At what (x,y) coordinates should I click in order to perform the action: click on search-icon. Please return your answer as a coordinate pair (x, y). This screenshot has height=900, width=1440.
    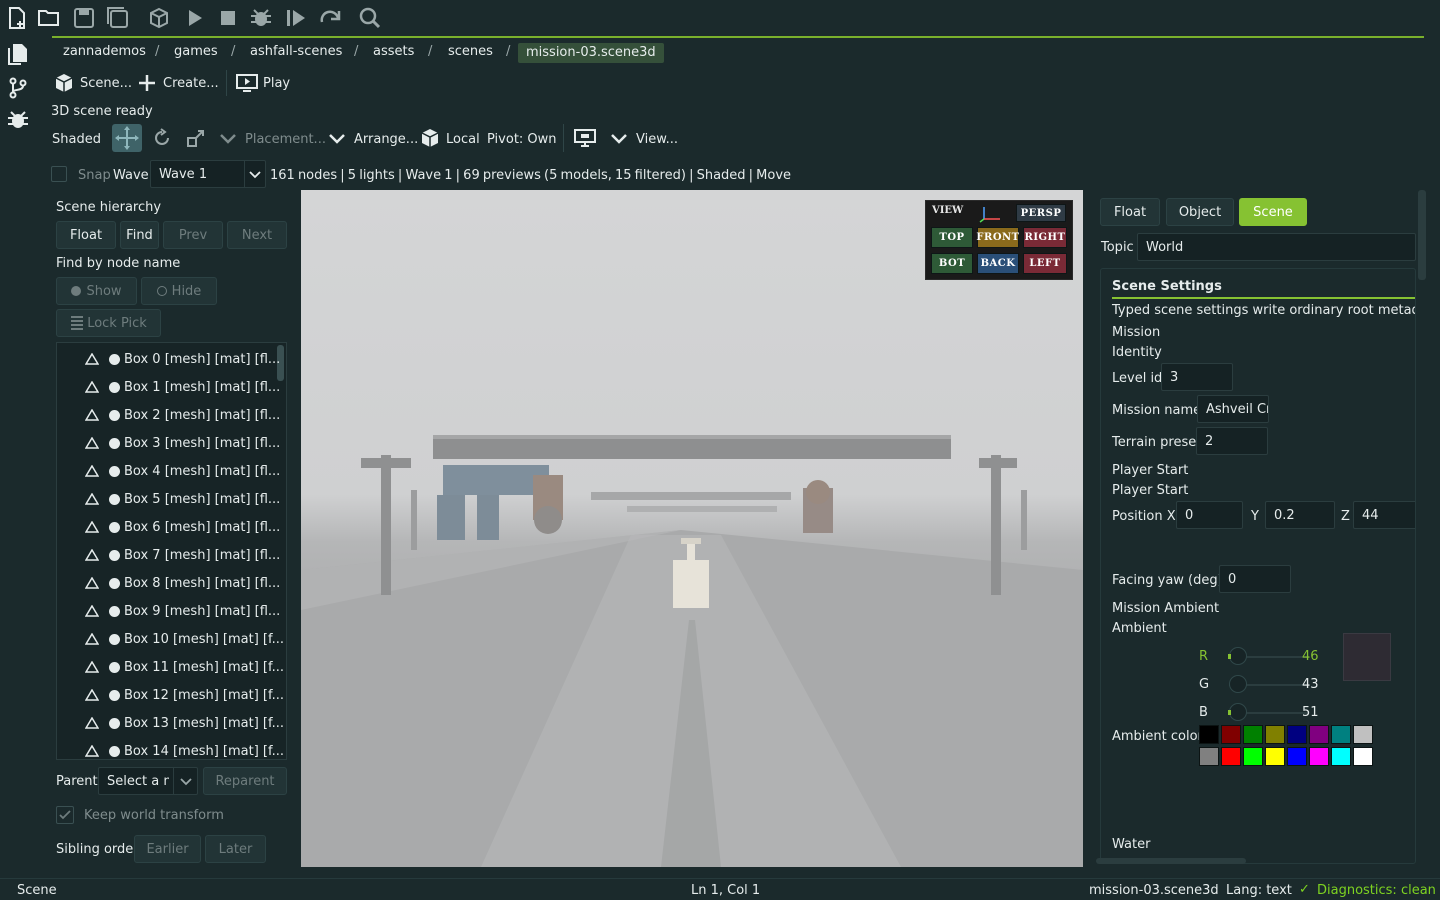
    Looking at the image, I should click on (370, 18).